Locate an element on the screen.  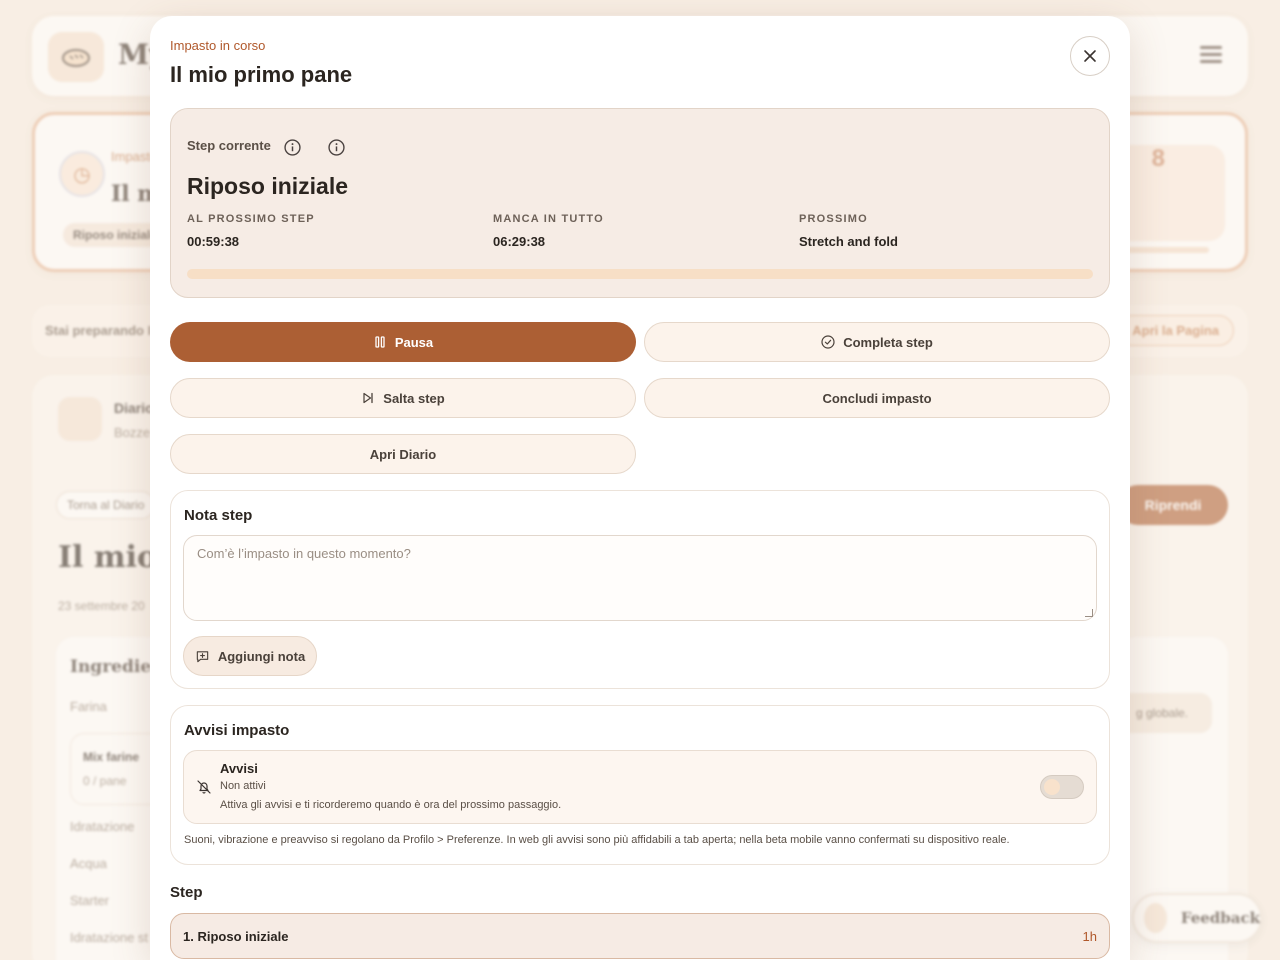
open-journal-label: Apri Diario is located at coordinates (403, 454).